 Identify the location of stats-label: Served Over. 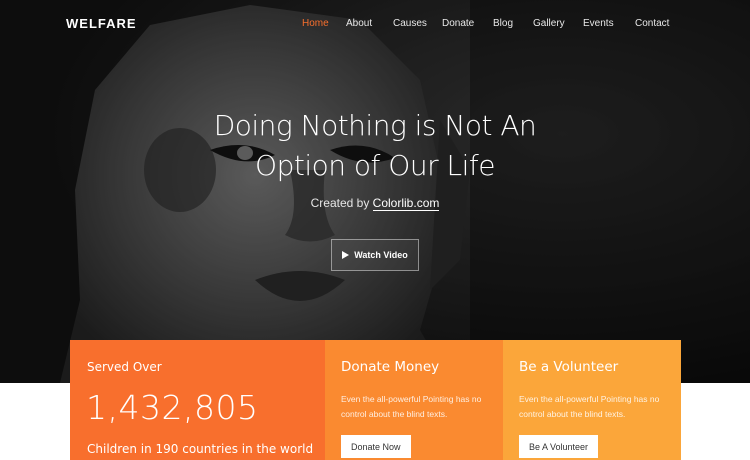
(124, 367).